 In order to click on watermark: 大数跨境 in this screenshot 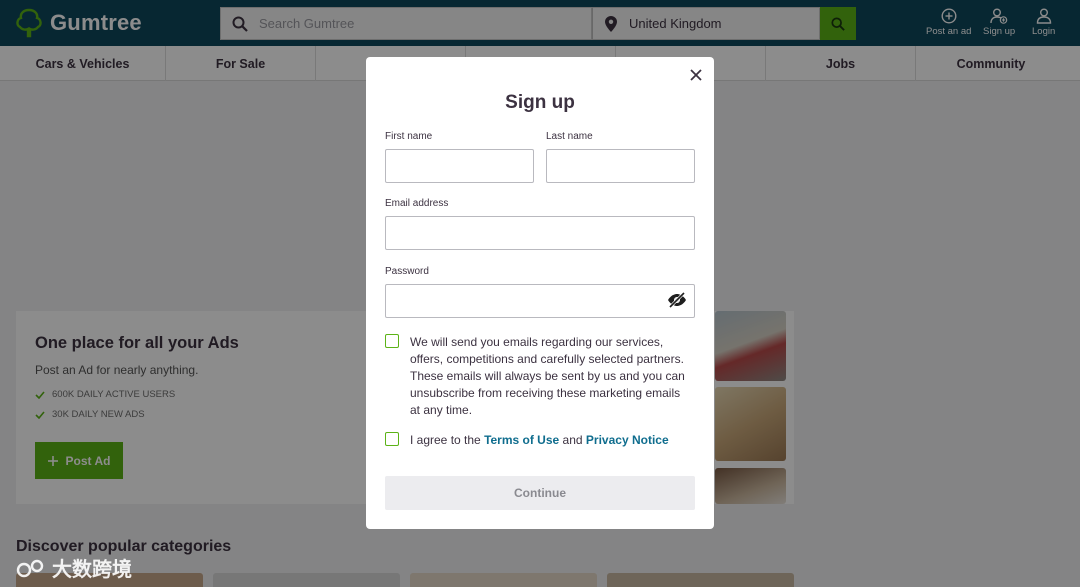, I will do `click(74, 567)`.